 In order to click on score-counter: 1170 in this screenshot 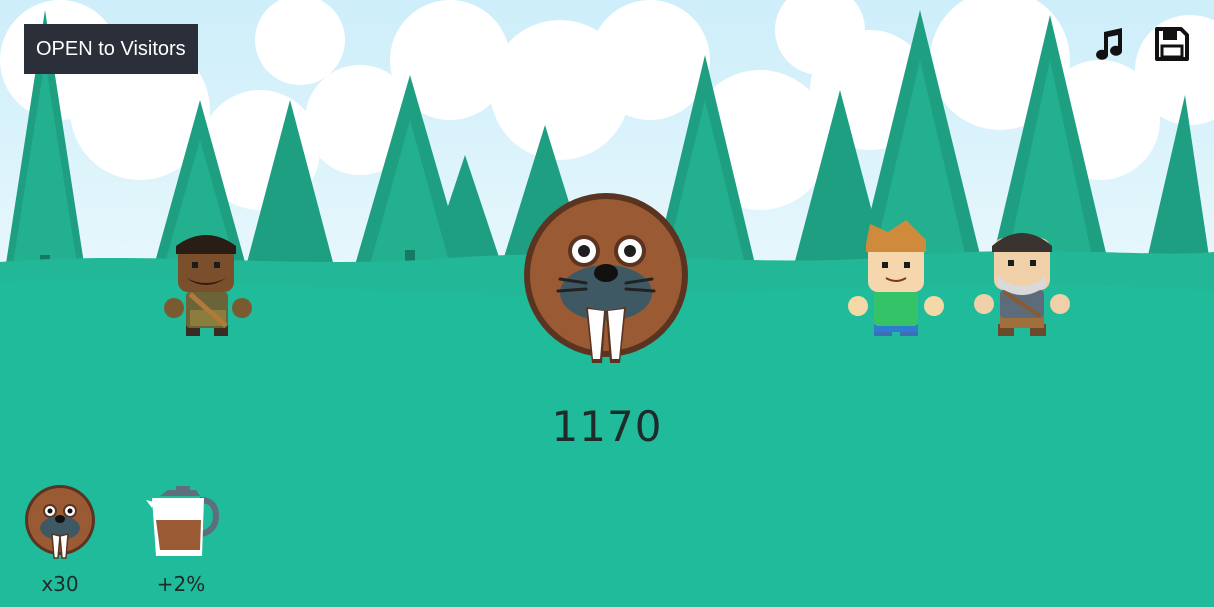, I will do `click(607, 426)`.